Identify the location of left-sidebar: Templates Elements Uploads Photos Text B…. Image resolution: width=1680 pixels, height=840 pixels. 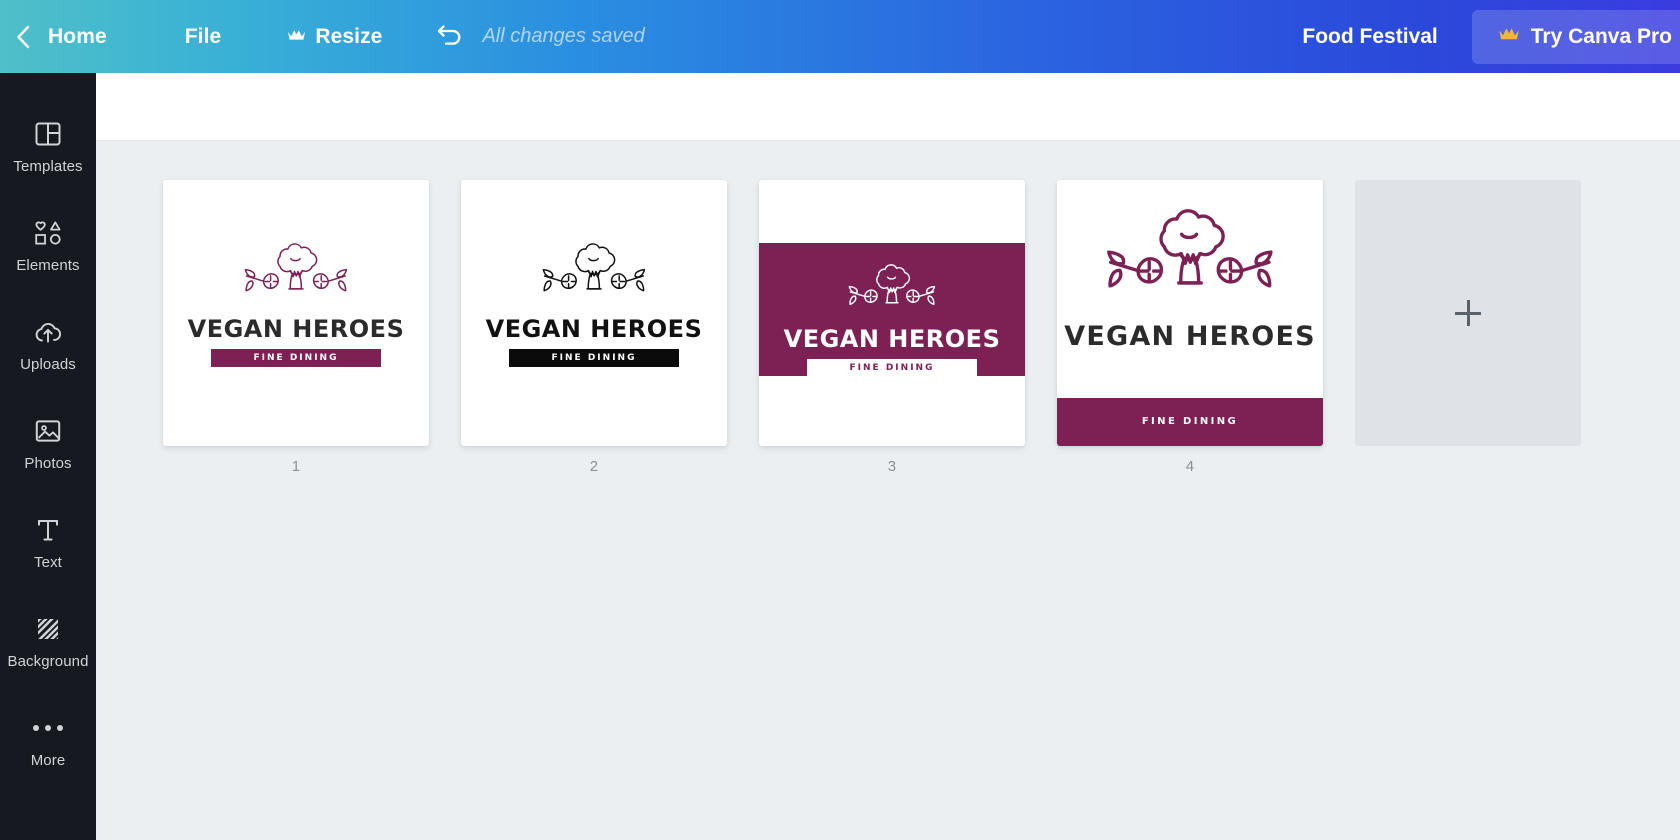
(48, 456).